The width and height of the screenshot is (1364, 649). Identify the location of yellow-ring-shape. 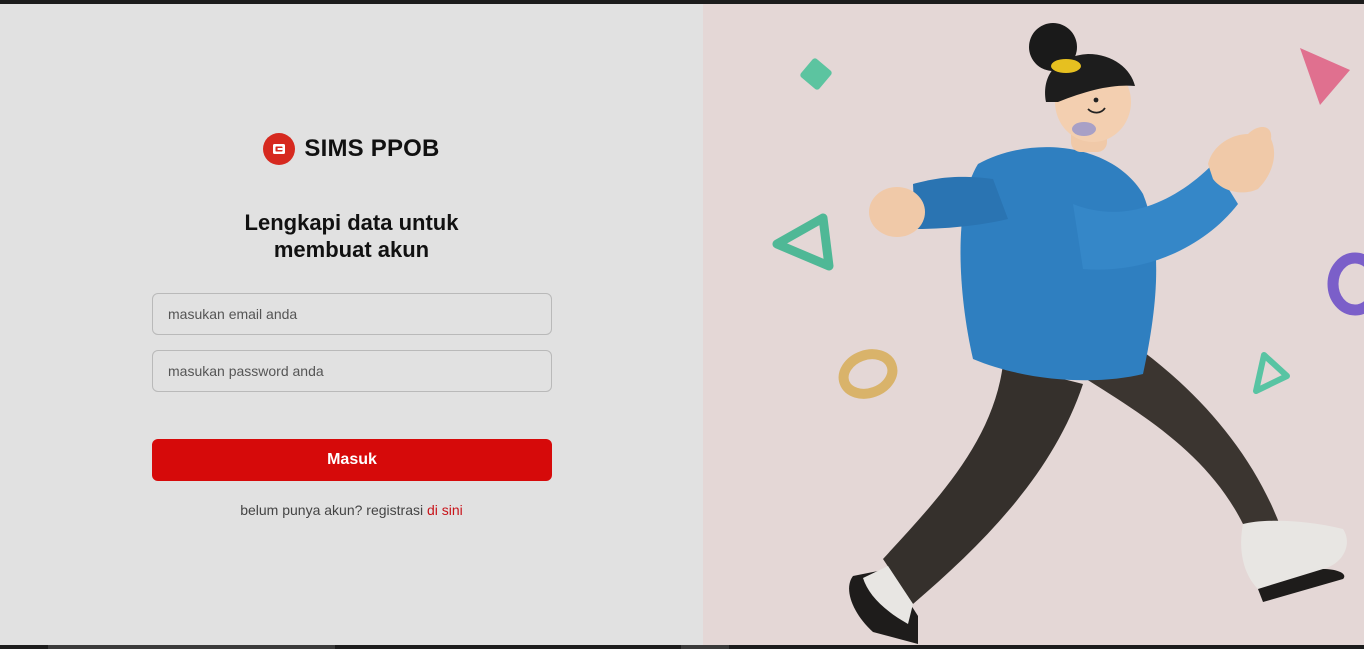
(868, 374).